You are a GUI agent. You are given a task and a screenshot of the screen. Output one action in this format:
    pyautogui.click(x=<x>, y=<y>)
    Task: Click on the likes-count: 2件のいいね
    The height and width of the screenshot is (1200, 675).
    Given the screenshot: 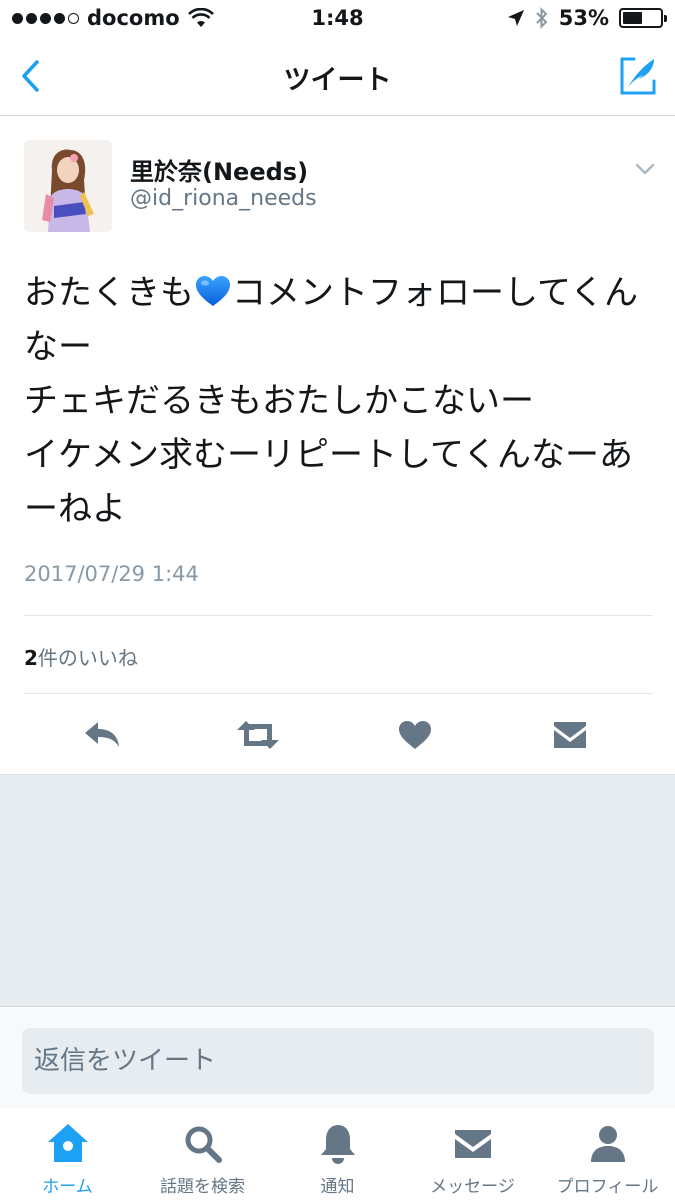 What is the action you would take?
    pyautogui.click(x=81, y=656)
    